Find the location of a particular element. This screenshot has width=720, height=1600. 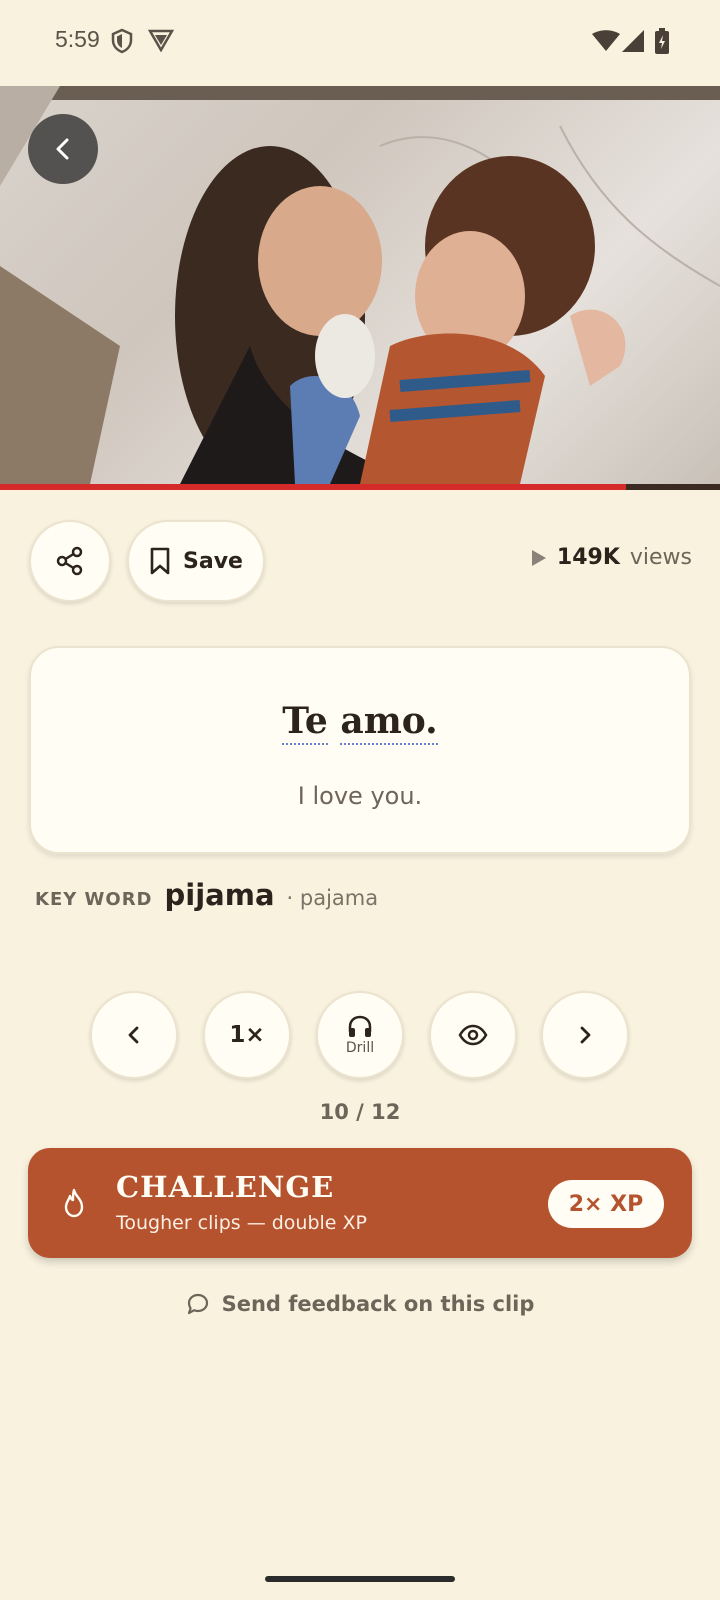

phrase-target: Te amo. is located at coordinates (360, 722).